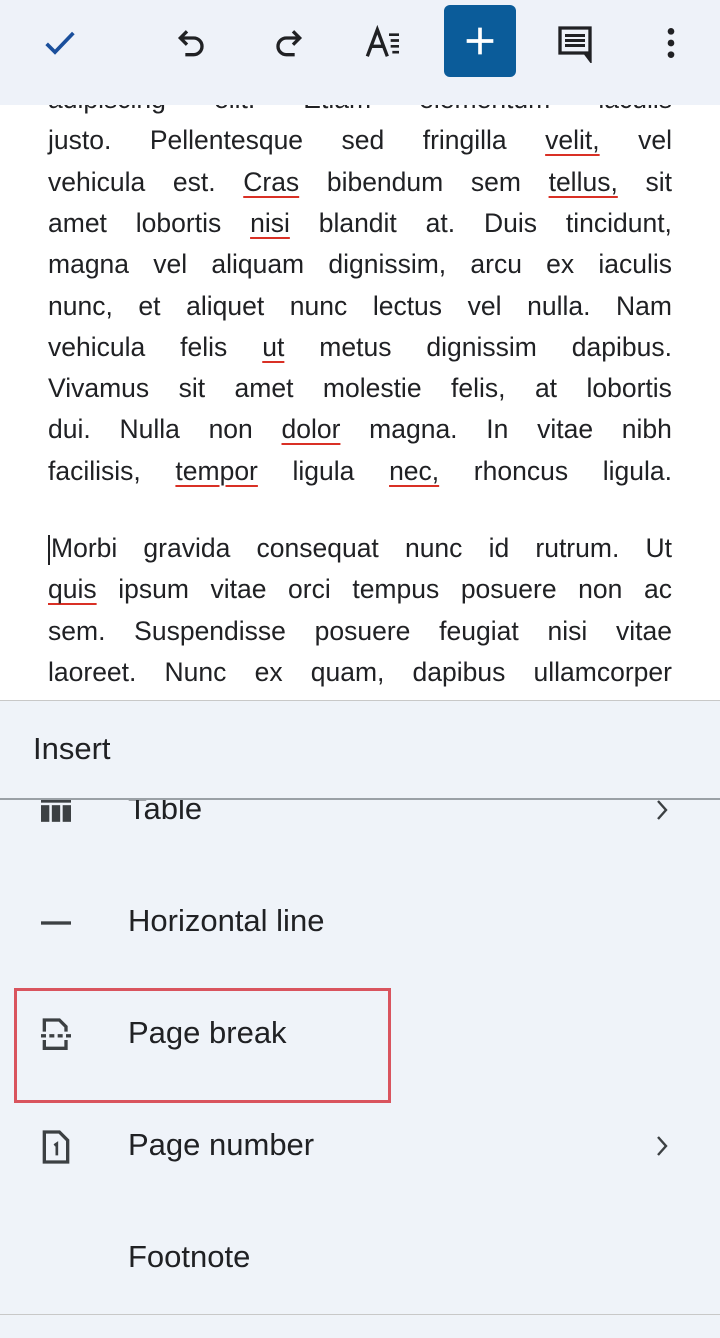 The height and width of the screenshot is (1338, 720). What do you see at coordinates (194, 181) in the screenshot?
I see `word: est.` at bounding box center [194, 181].